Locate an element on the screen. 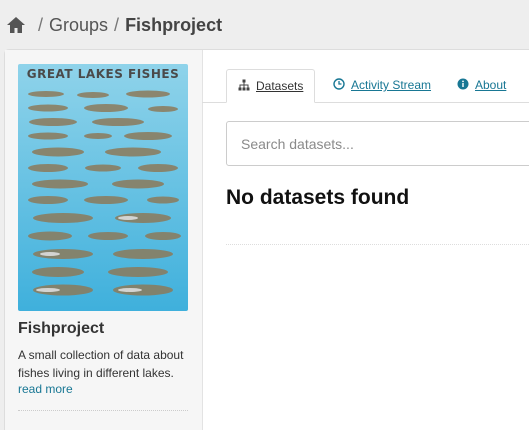 Image resolution: width=529 pixels, height=430 pixels. tab-activity-stream: Activity Stream is located at coordinates (382, 85).